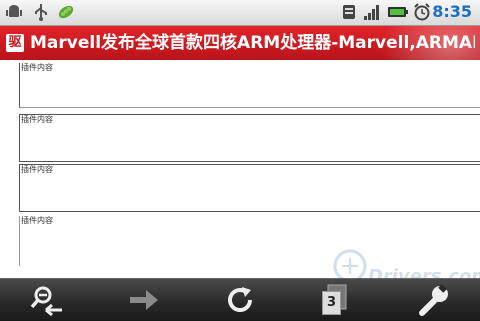  Describe the element at coordinates (252, 43) in the screenshot. I see `page-title: Marvell发布全球首款四核ARM处理器-Marvell,ARMADA` at that location.